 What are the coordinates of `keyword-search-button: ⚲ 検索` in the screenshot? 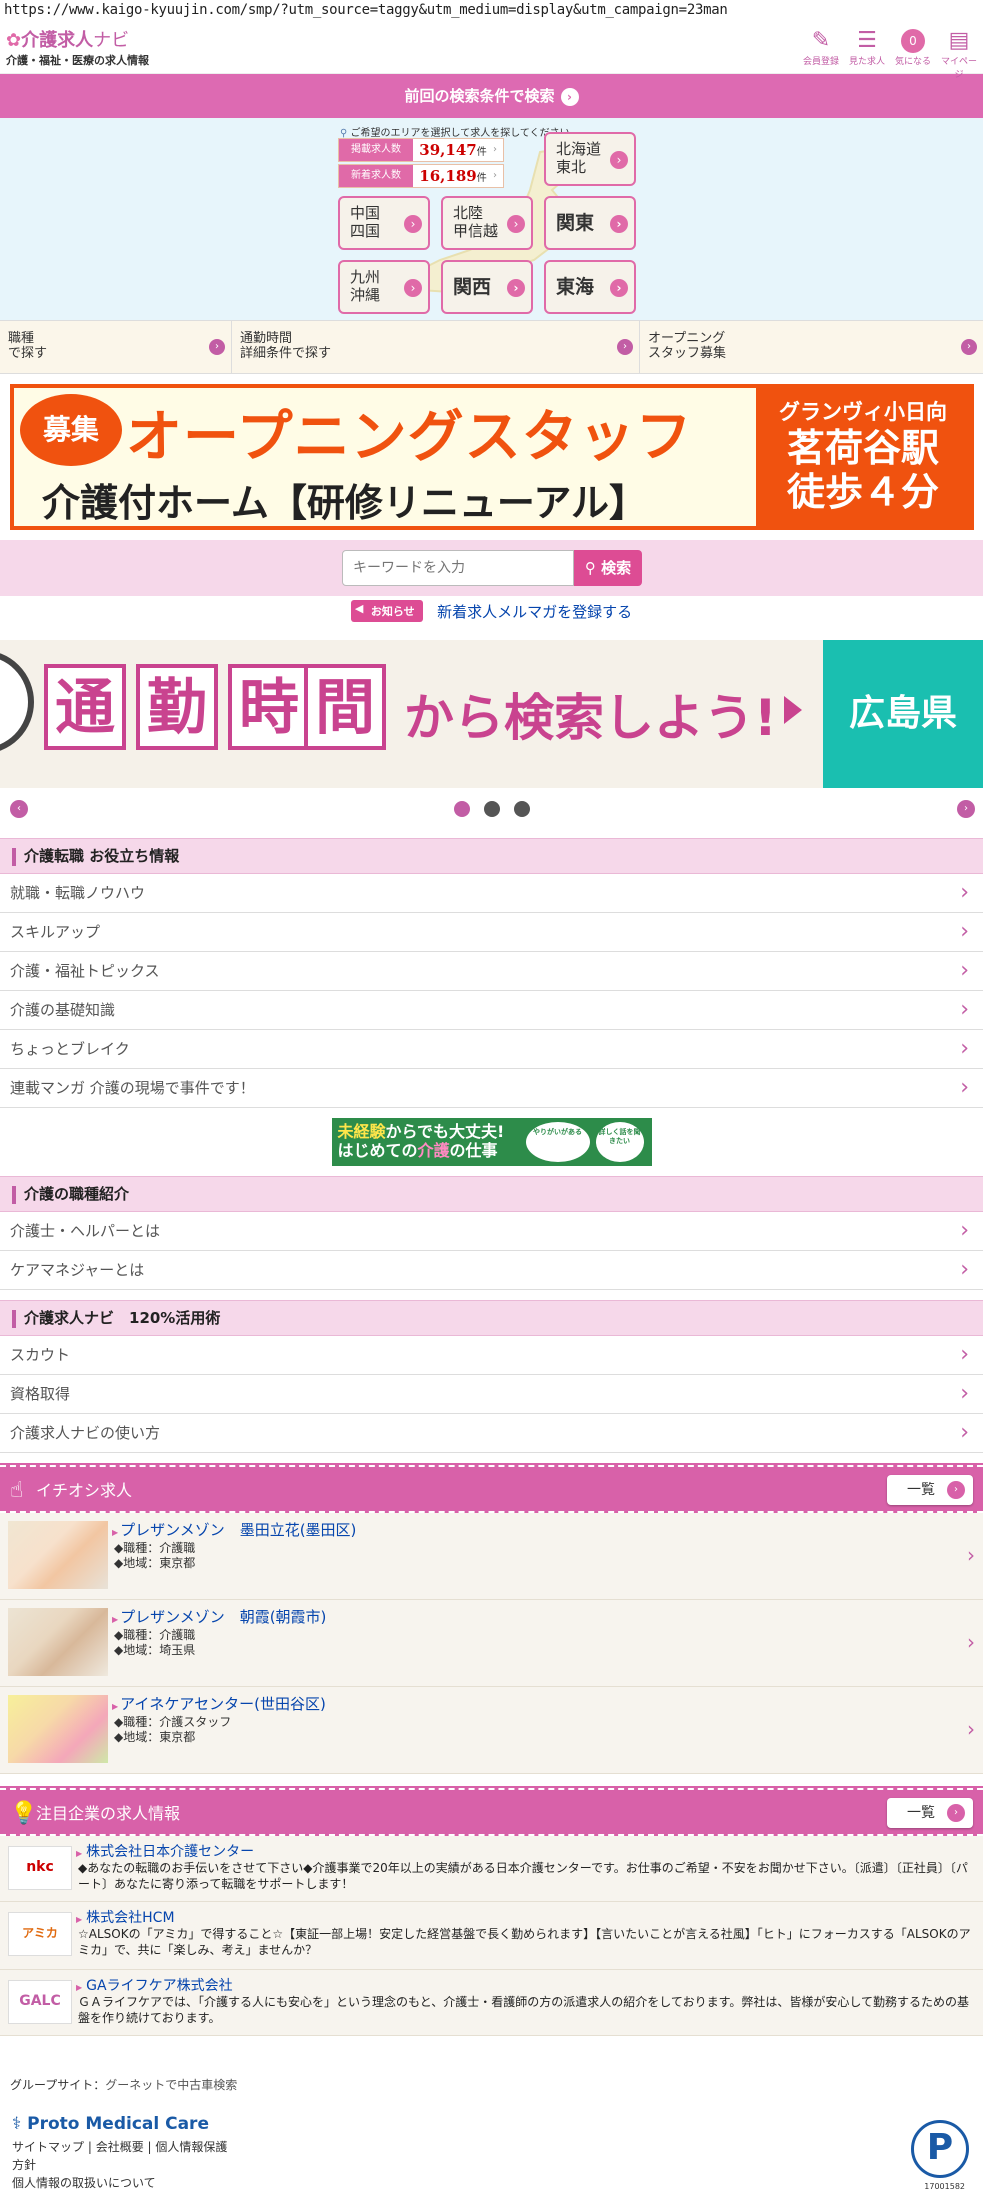 It's located at (608, 568).